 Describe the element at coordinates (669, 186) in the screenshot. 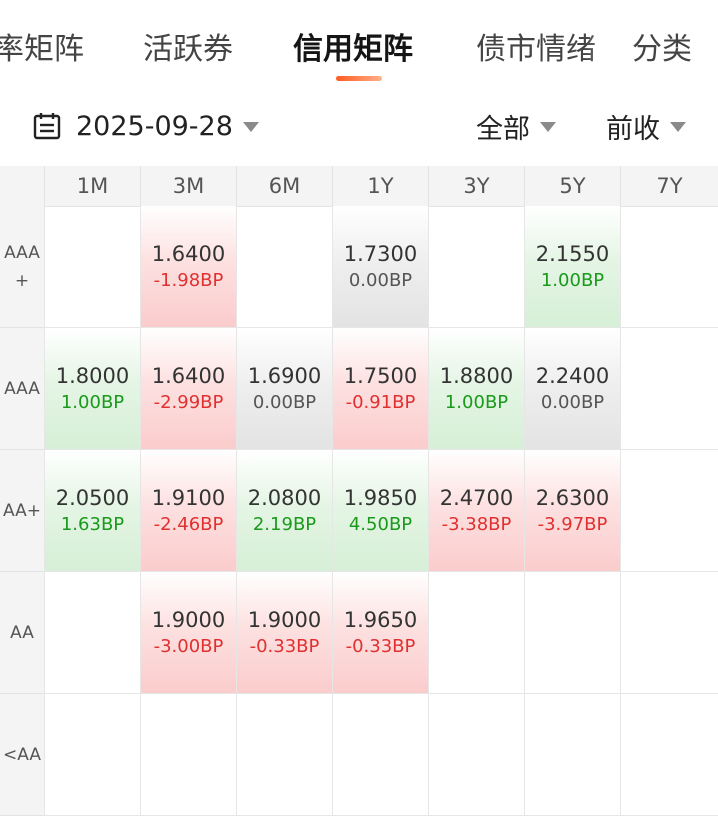

I see `column-header: 7Y` at that location.